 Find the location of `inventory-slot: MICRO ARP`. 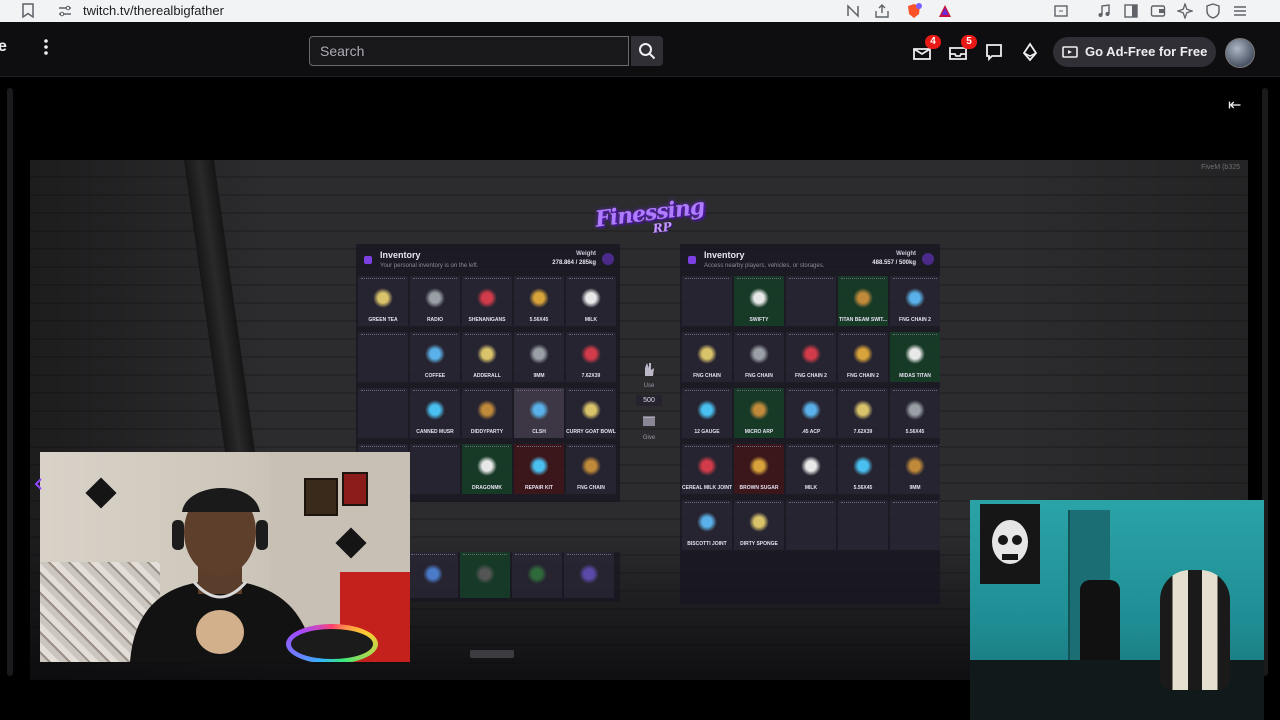

inventory-slot: MICRO ARP is located at coordinates (759, 413).